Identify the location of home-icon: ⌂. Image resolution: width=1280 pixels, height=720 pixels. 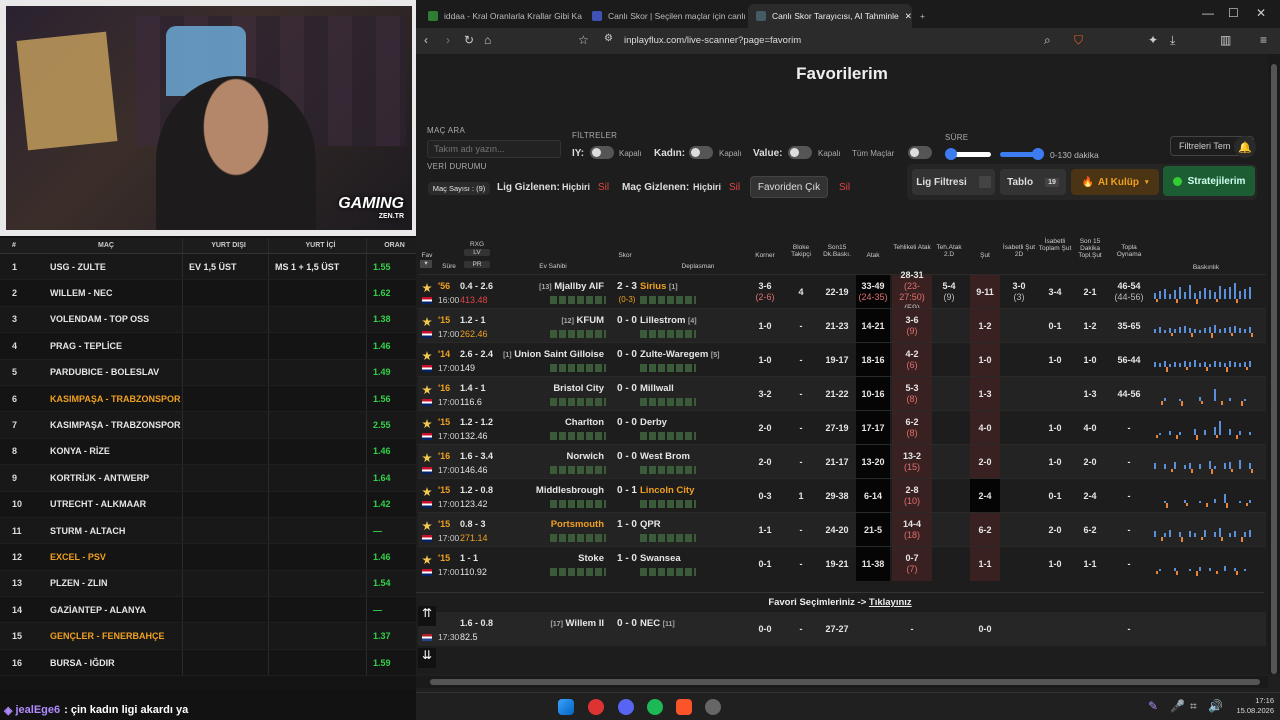
(487, 40).